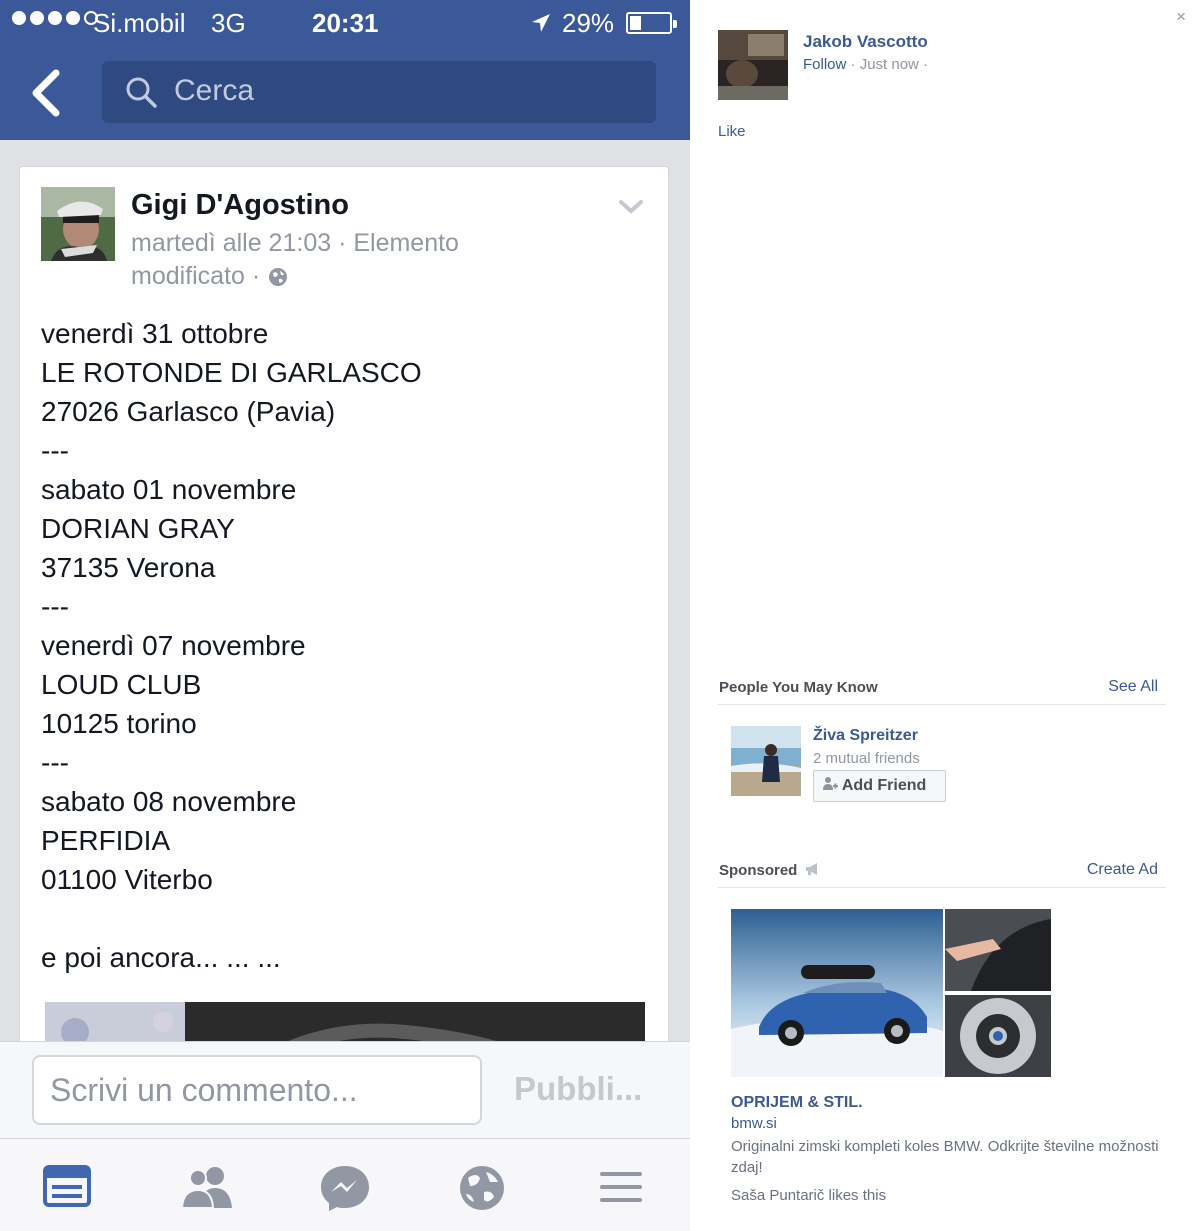 This screenshot has height=1231, width=1200. I want to click on search-input: Cerca, so click(379, 92).